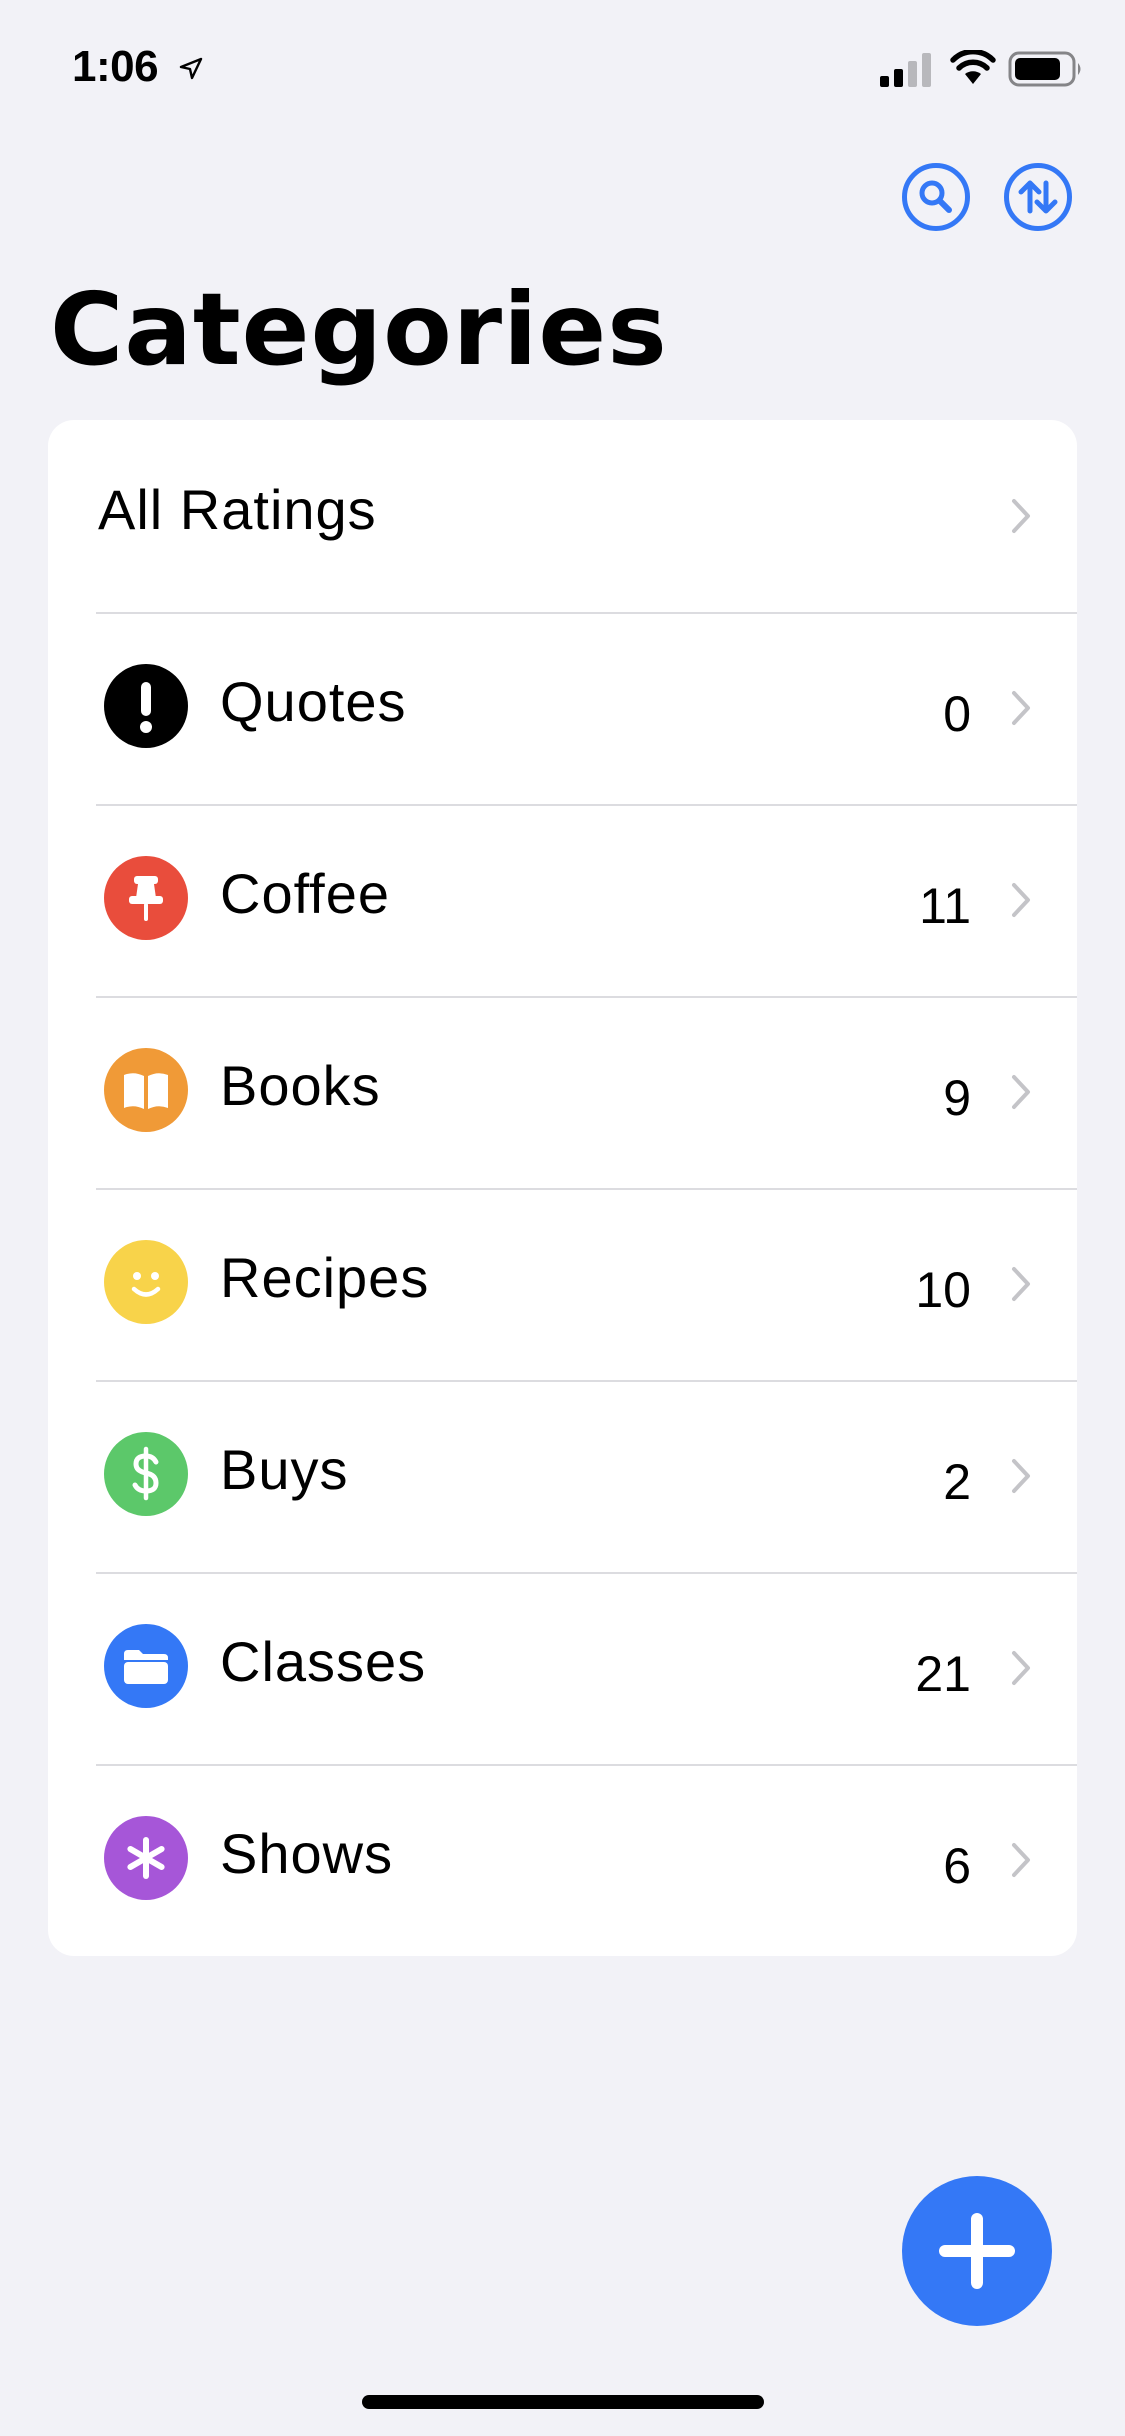 This screenshot has height=2436, width=1125. I want to click on list-item-classes: Classes 21, so click(562, 1668).